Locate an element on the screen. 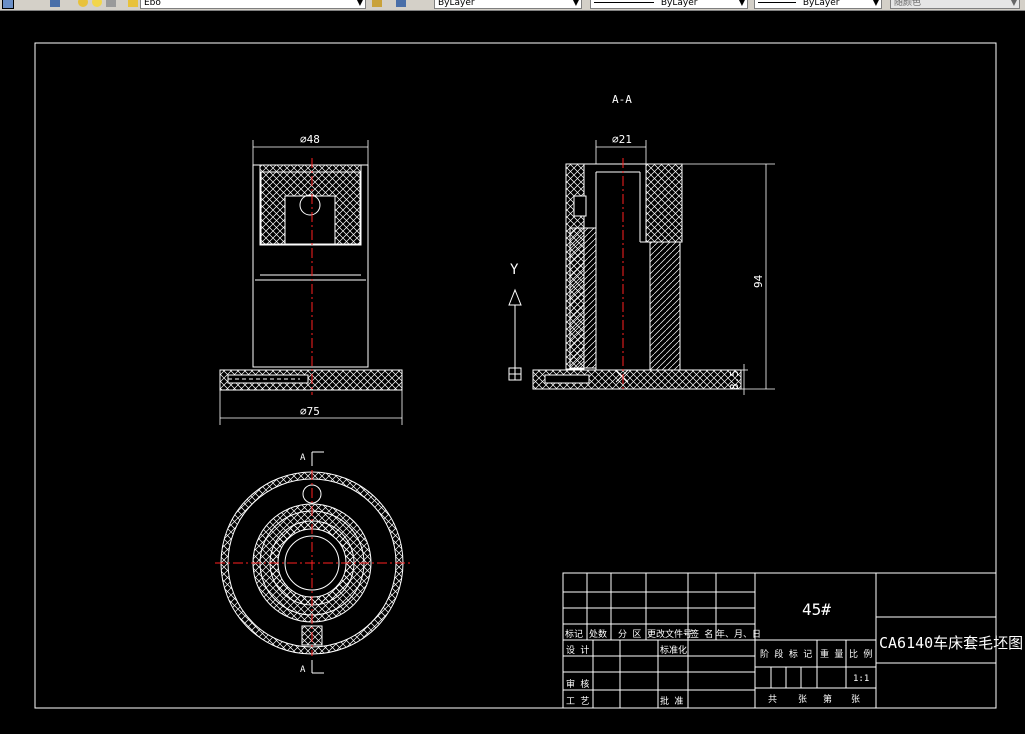 This screenshot has height=734, width=1025. tb-weight: 重 量 is located at coordinates (831, 654).